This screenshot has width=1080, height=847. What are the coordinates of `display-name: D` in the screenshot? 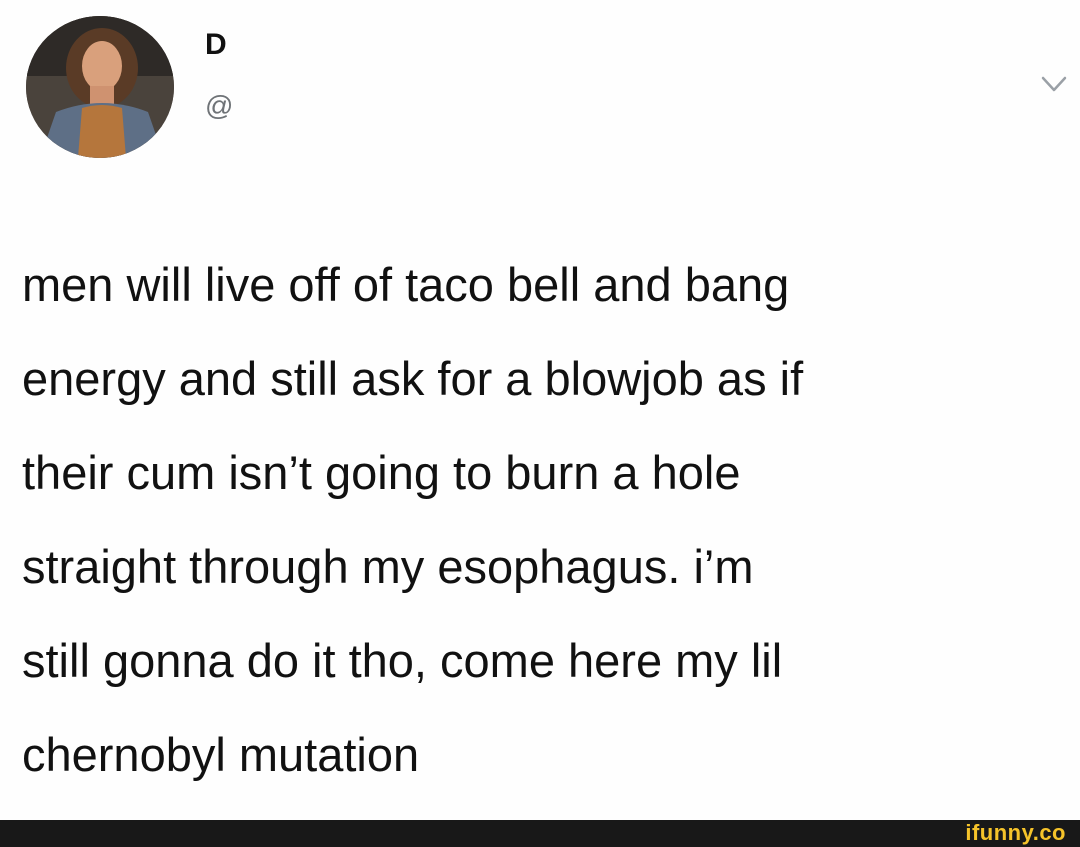 It's located at (216, 45).